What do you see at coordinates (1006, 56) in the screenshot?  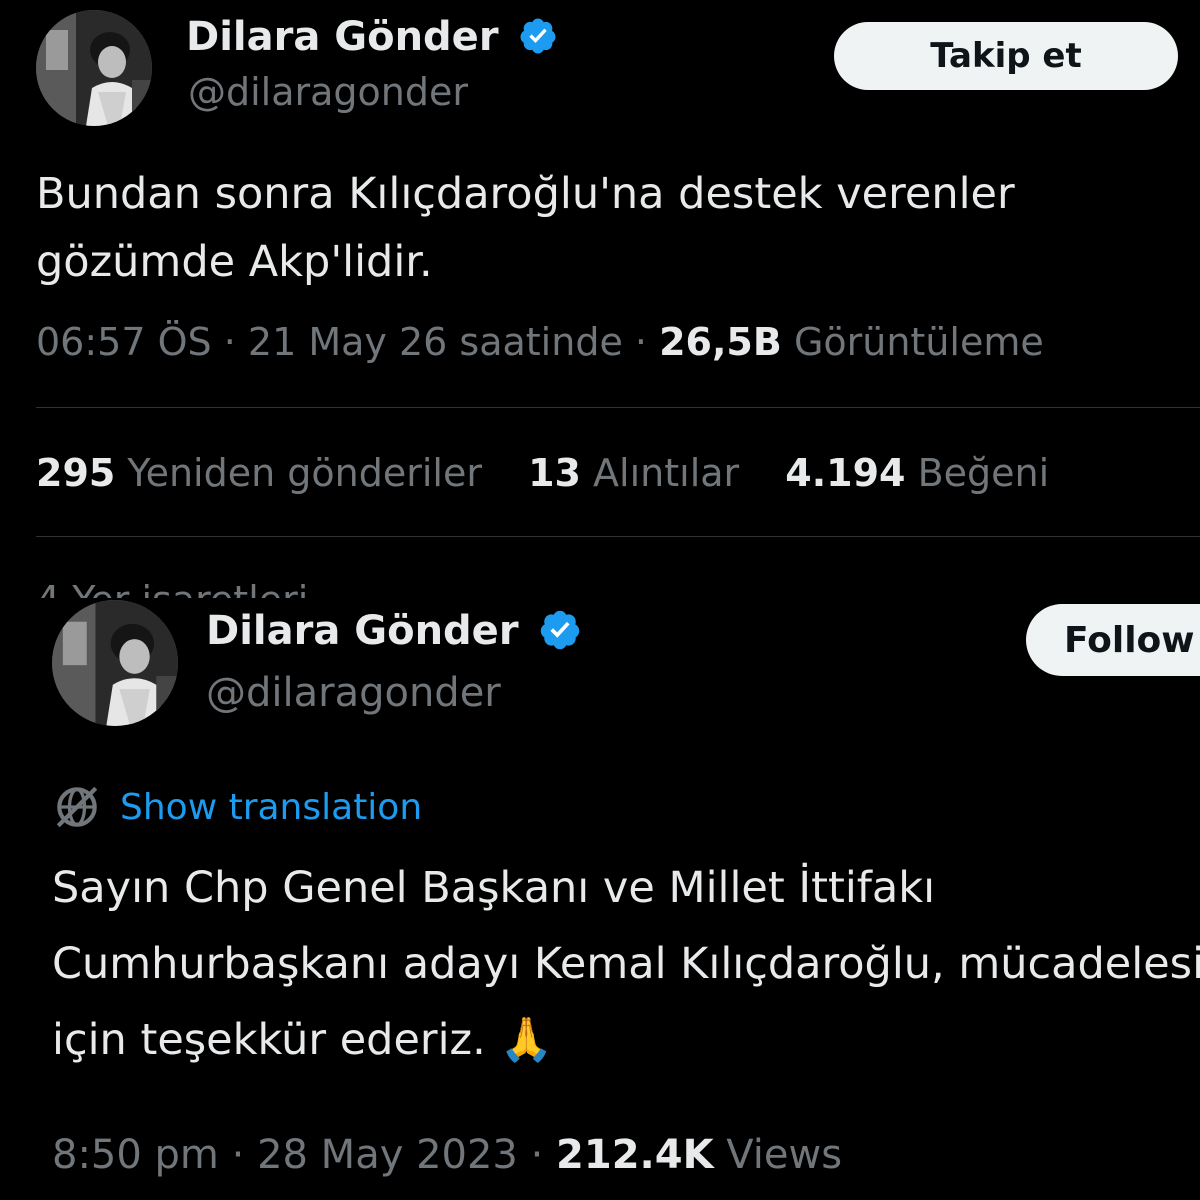 I see `follow-button: Takip et` at bounding box center [1006, 56].